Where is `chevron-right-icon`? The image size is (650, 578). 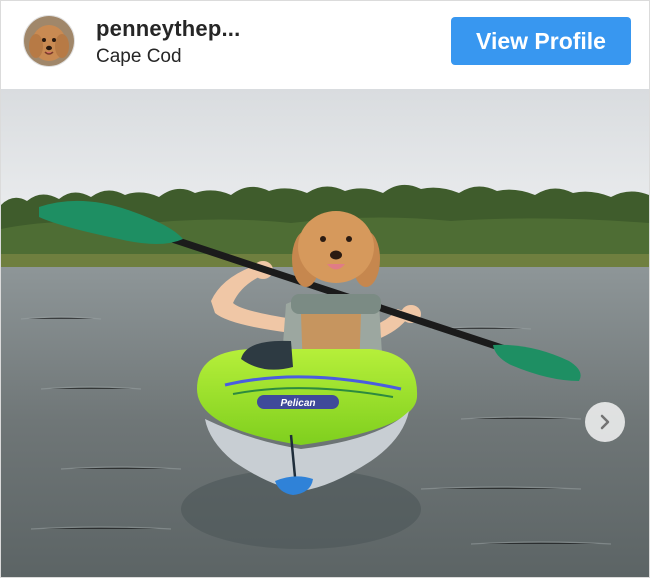
chevron-right-icon is located at coordinates (605, 422).